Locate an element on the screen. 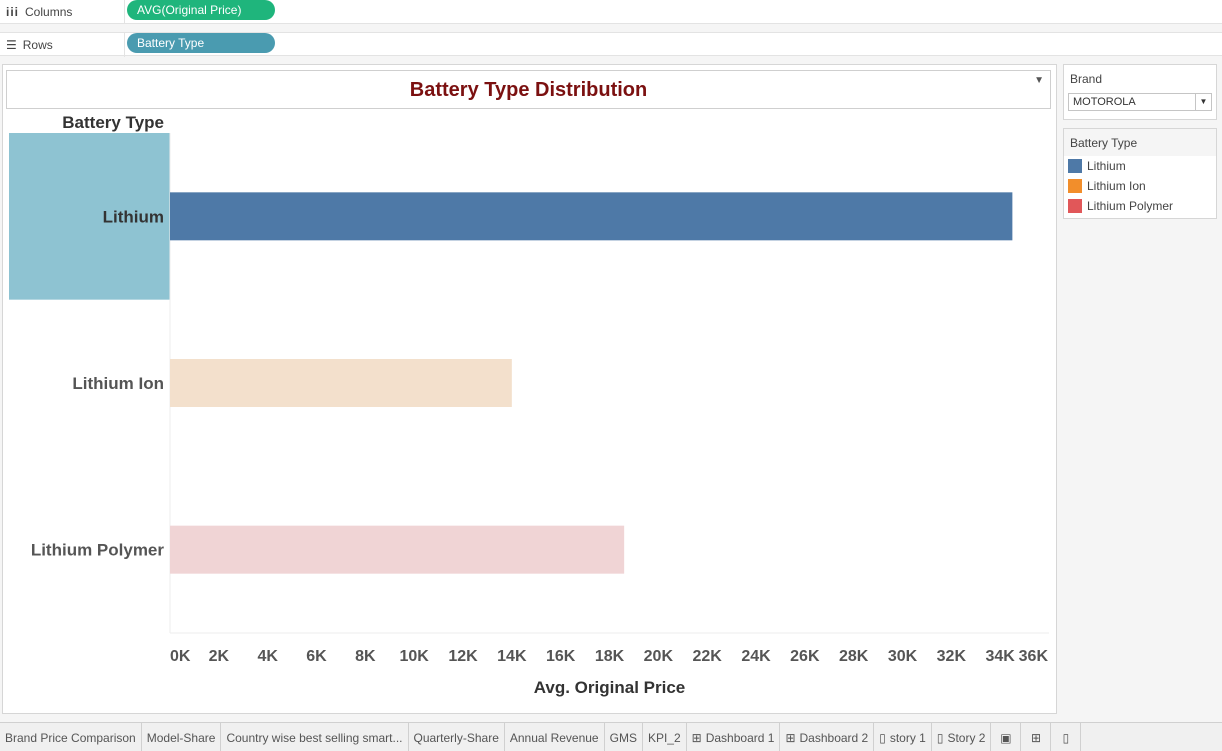 This screenshot has width=1222, height=751. x-tick-label: 8K is located at coordinates (365, 656).